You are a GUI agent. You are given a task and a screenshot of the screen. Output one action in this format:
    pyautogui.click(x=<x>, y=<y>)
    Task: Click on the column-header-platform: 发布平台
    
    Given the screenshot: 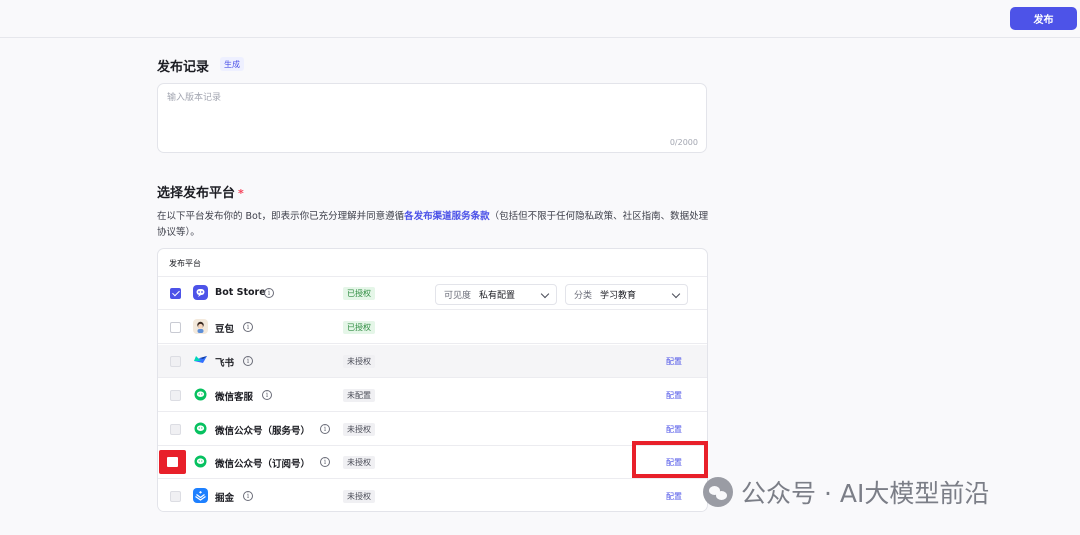 What is the action you would take?
    pyautogui.click(x=185, y=263)
    